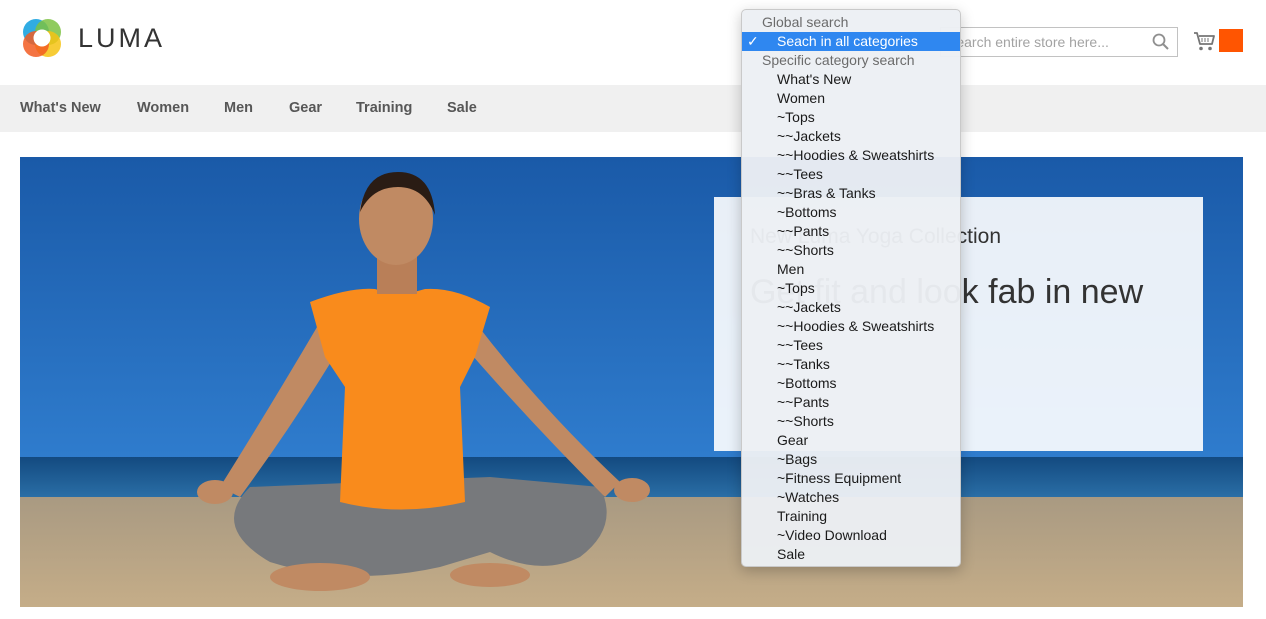 Image resolution: width=1266 pixels, height=619 pixels. Describe the element at coordinates (826, 193) in the screenshot. I see `dropdown-option-label: ~~Bras & Tanks` at that location.